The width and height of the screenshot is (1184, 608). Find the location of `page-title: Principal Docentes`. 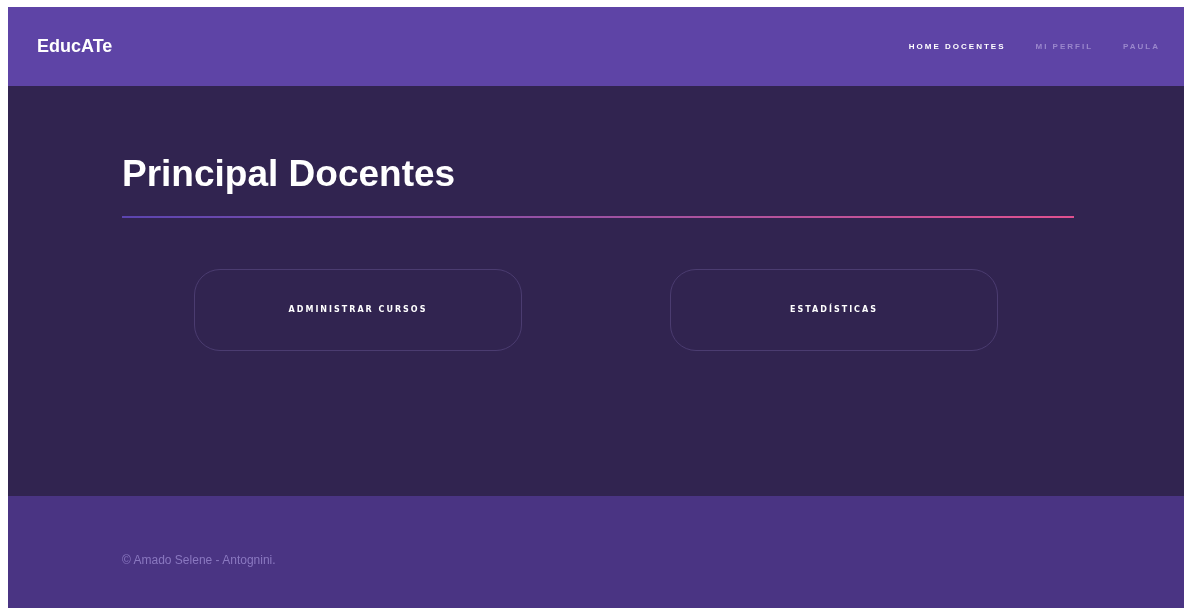

page-title: Principal Docentes is located at coordinates (289, 174).